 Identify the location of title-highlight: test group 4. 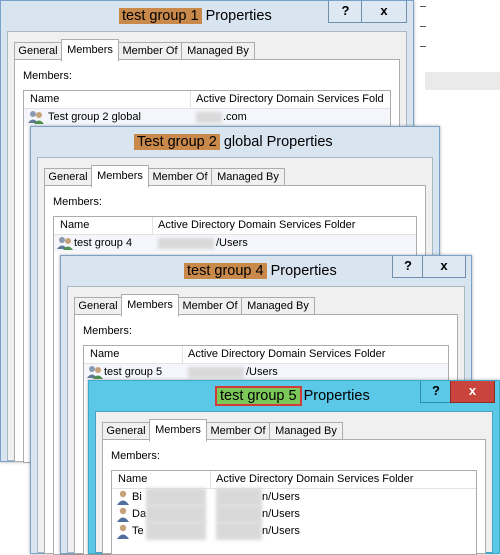
(225, 271).